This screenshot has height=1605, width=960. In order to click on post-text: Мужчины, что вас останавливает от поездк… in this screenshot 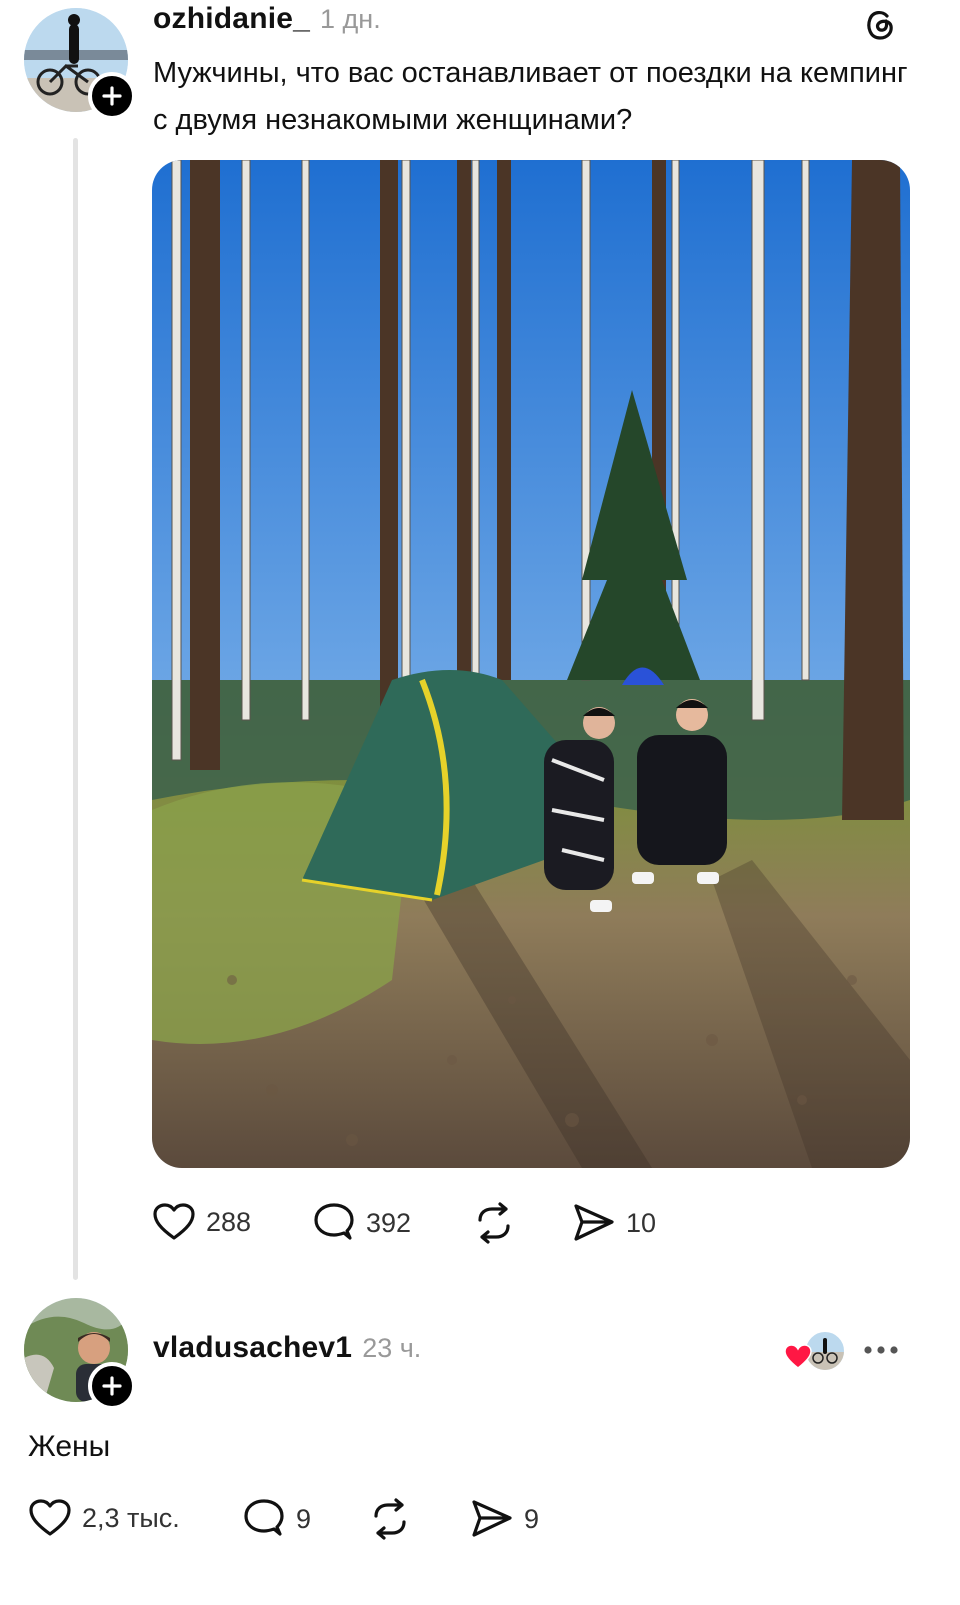, I will do `click(530, 96)`.